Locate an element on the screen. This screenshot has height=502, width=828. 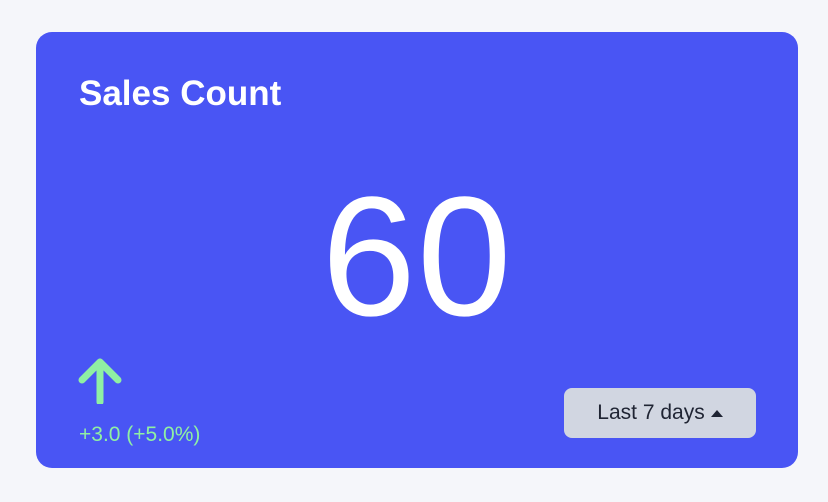
card-title: Sales Count is located at coordinates (180, 93).